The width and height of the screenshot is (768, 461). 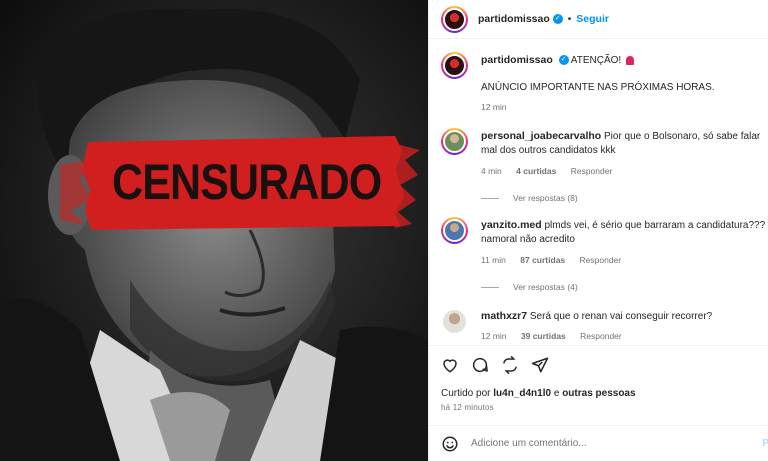 I want to click on comment-likes: 4 curtidas, so click(x=536, y=171).